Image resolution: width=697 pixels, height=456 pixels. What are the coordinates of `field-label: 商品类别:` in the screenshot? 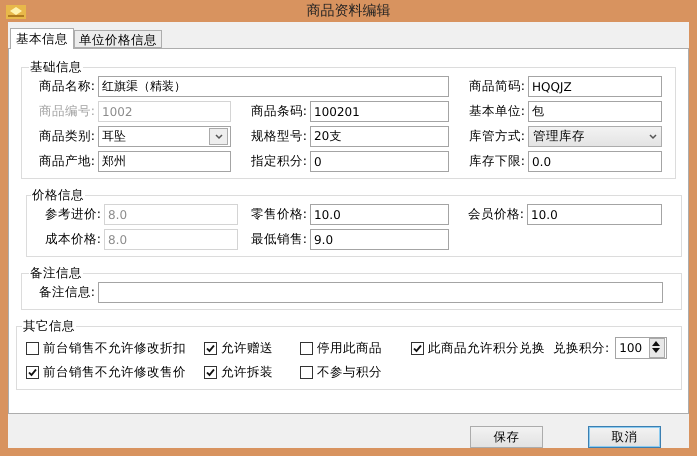 It's located at (67, 136).